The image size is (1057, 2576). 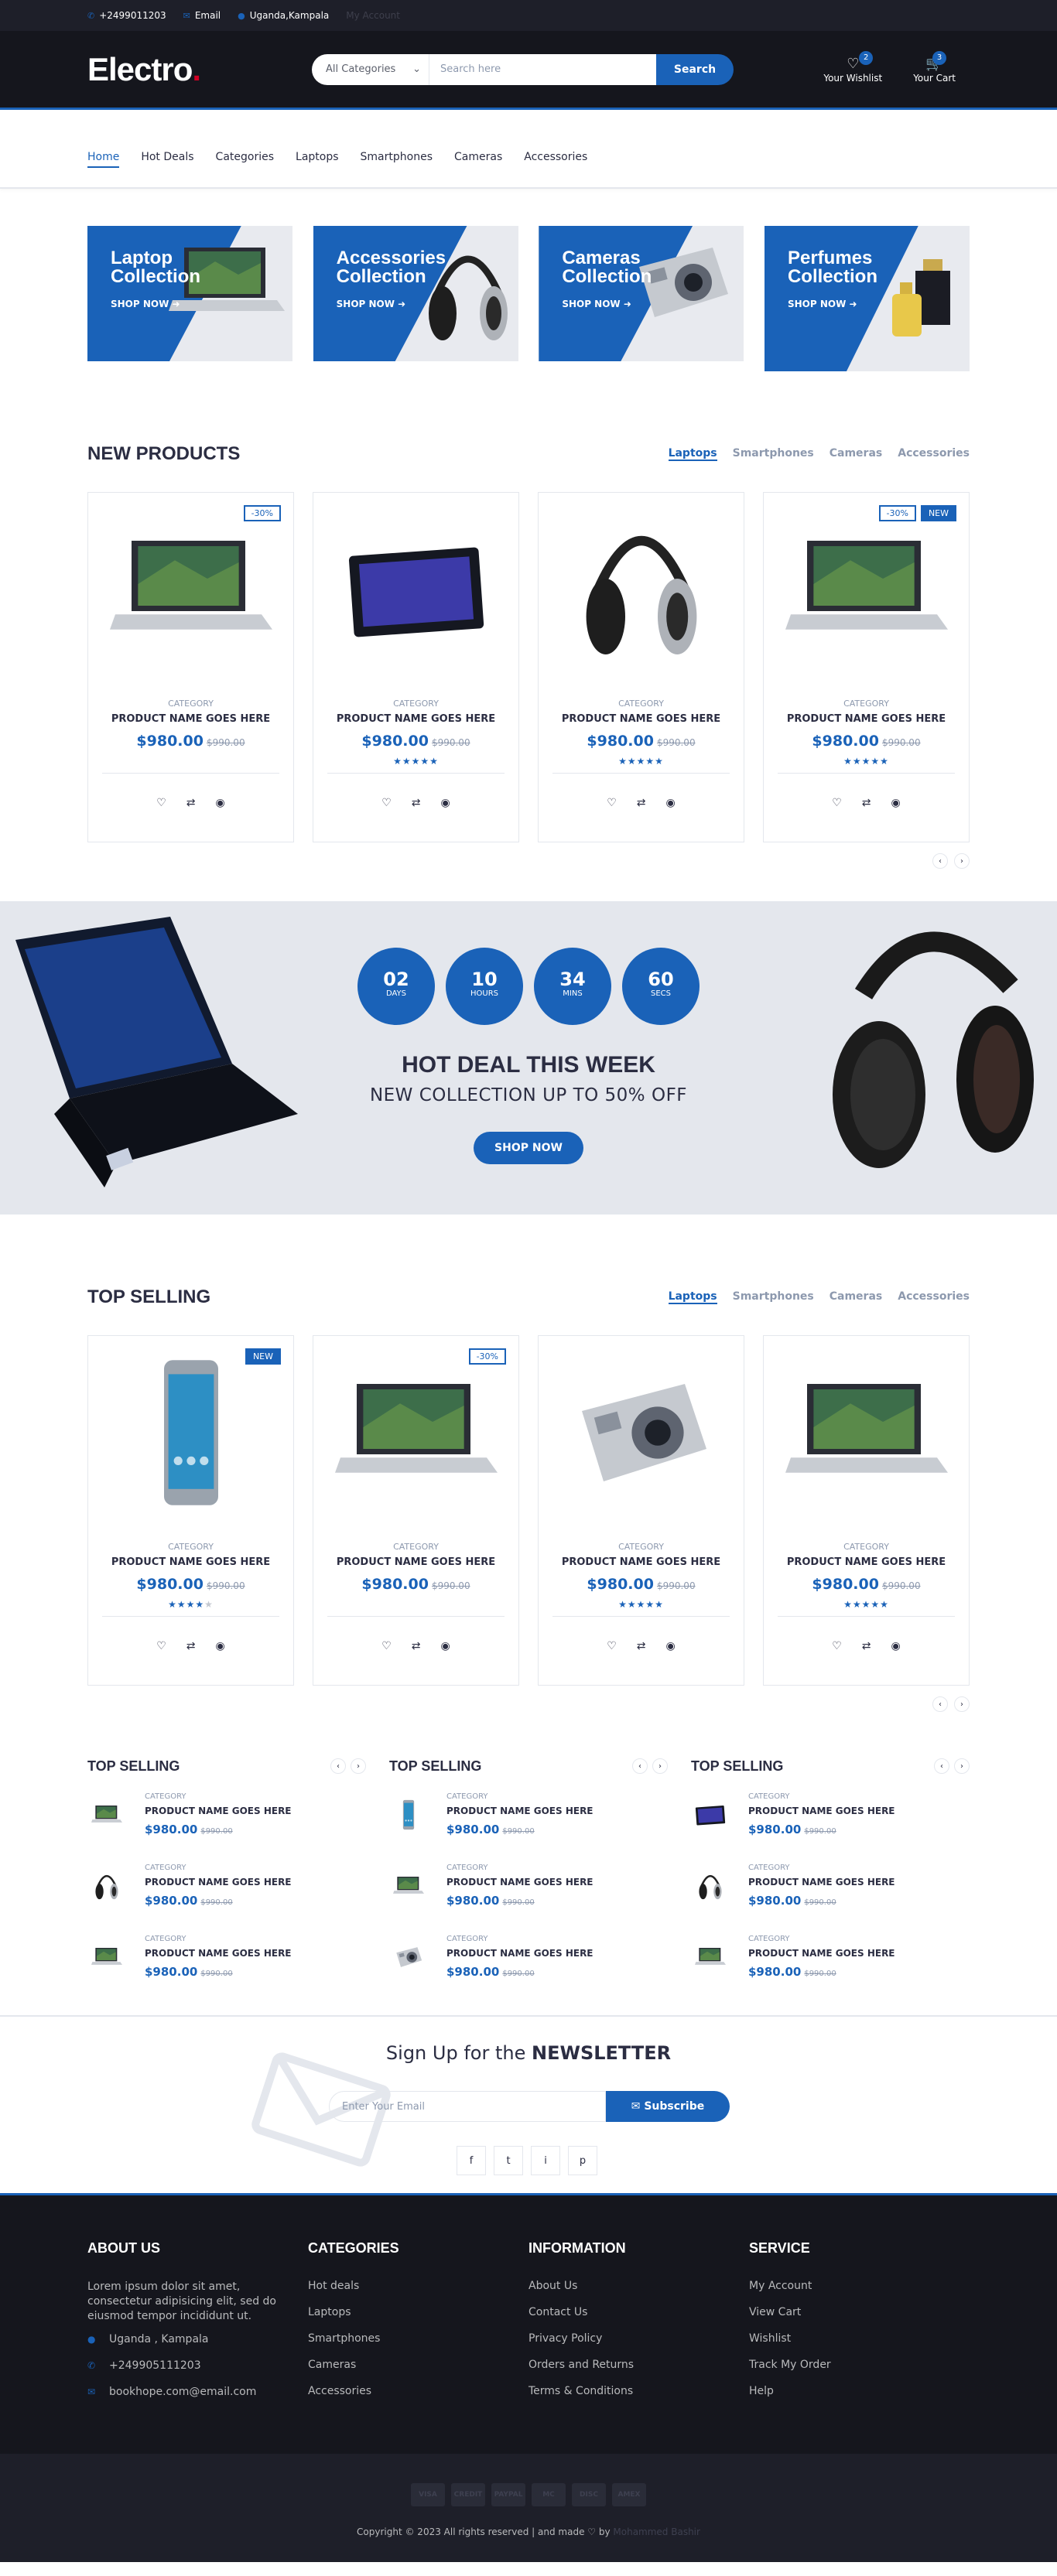 What do you see at coordinates (542, 69) in the screenshot?
I see `search-input: Search here` at bounding box center [542, 69].